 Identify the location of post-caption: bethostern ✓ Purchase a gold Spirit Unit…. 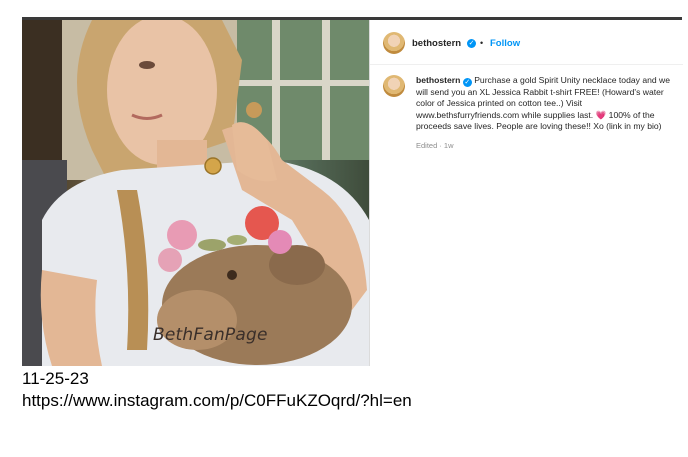
(547, 104).